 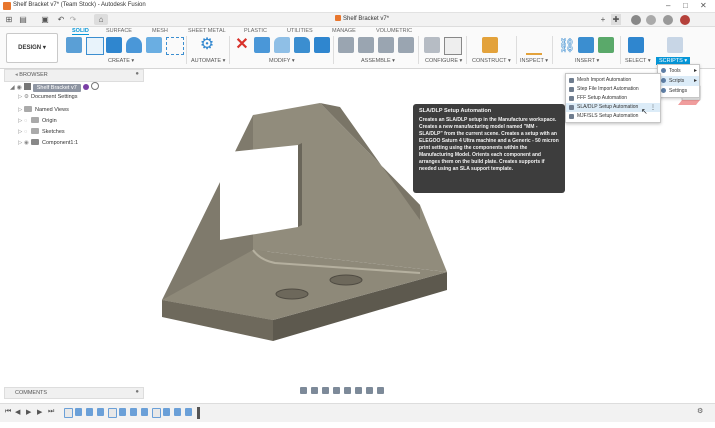 What do you see at coordinates (207, 31) in the screenshot?
I see `tab-sheet-metal: SHEET METAL` at bounding box center [207, 31].